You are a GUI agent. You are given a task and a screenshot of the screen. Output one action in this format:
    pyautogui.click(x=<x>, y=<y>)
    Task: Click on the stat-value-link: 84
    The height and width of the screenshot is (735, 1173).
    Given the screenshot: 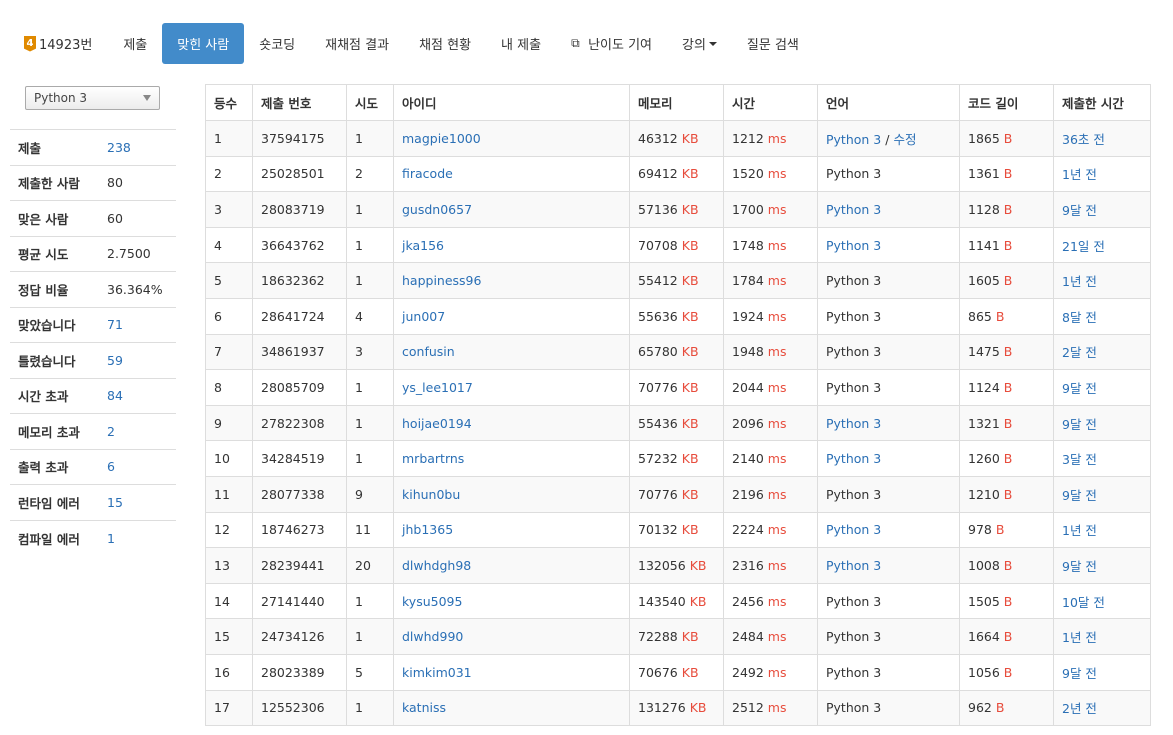 What is the action you would take?
    pyautogui.click(x=115, y=395)
    